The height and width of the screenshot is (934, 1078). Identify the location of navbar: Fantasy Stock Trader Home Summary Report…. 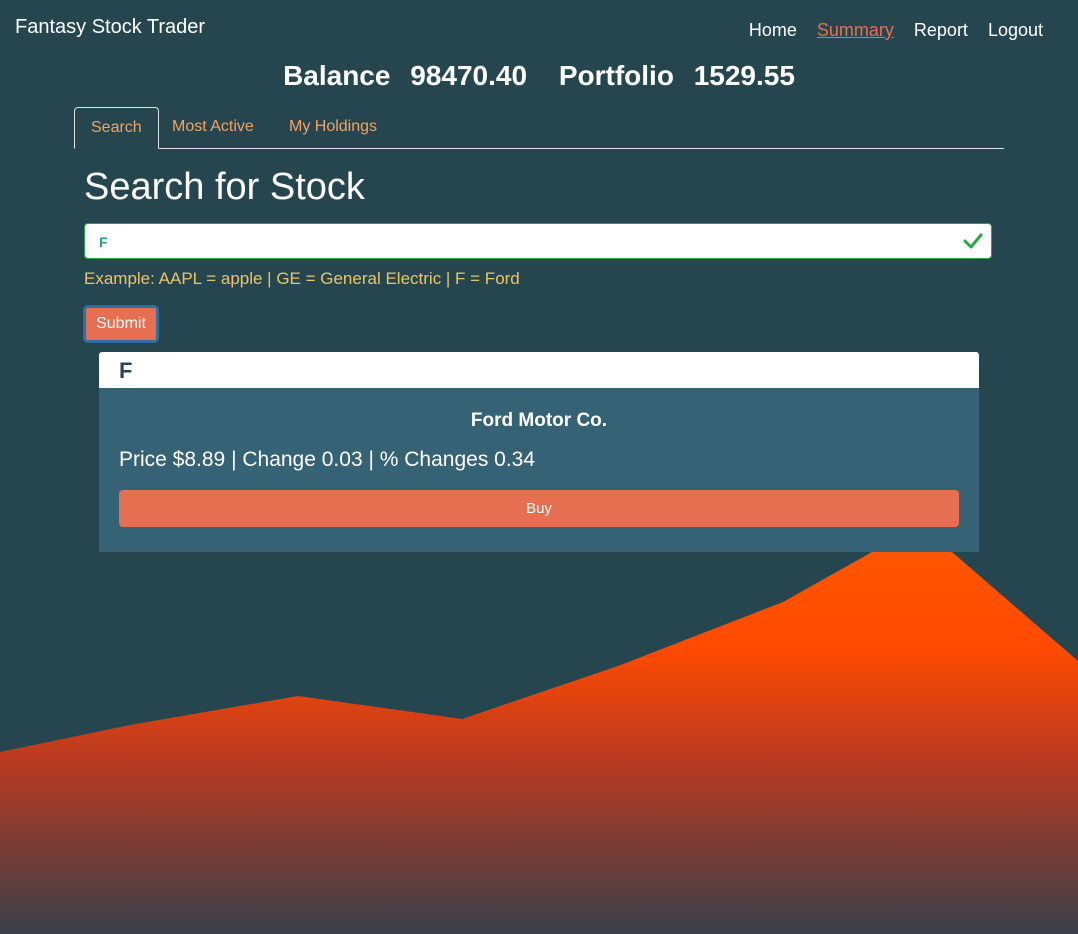
(539, 30).